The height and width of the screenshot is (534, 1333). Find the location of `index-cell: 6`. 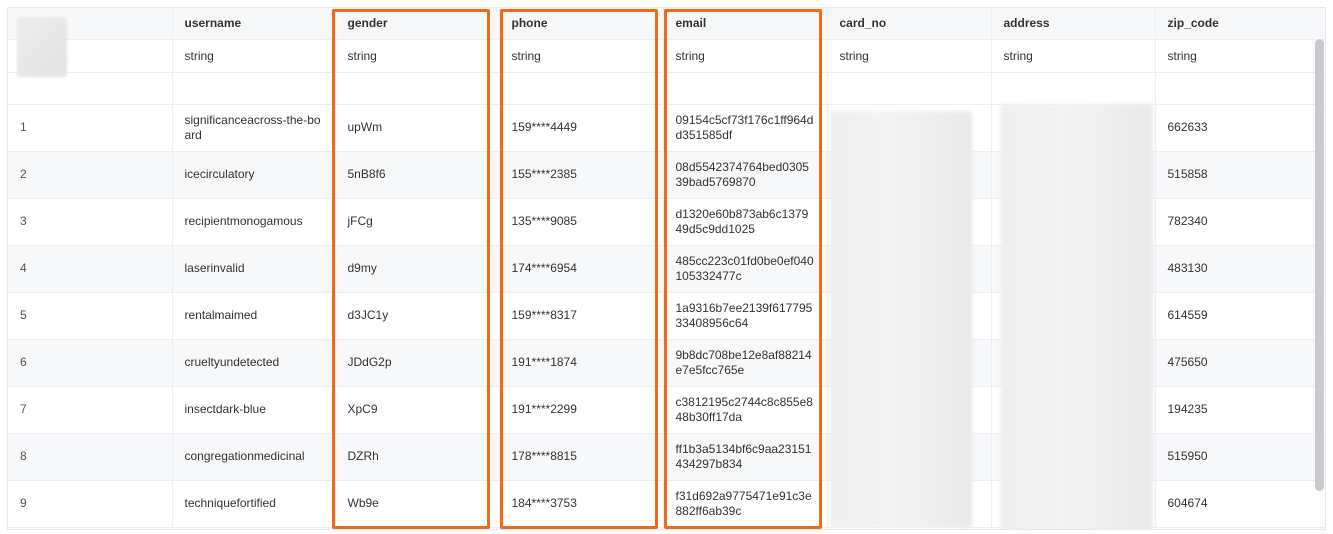

index-cell: 6 is located at coordinates (90, 363).